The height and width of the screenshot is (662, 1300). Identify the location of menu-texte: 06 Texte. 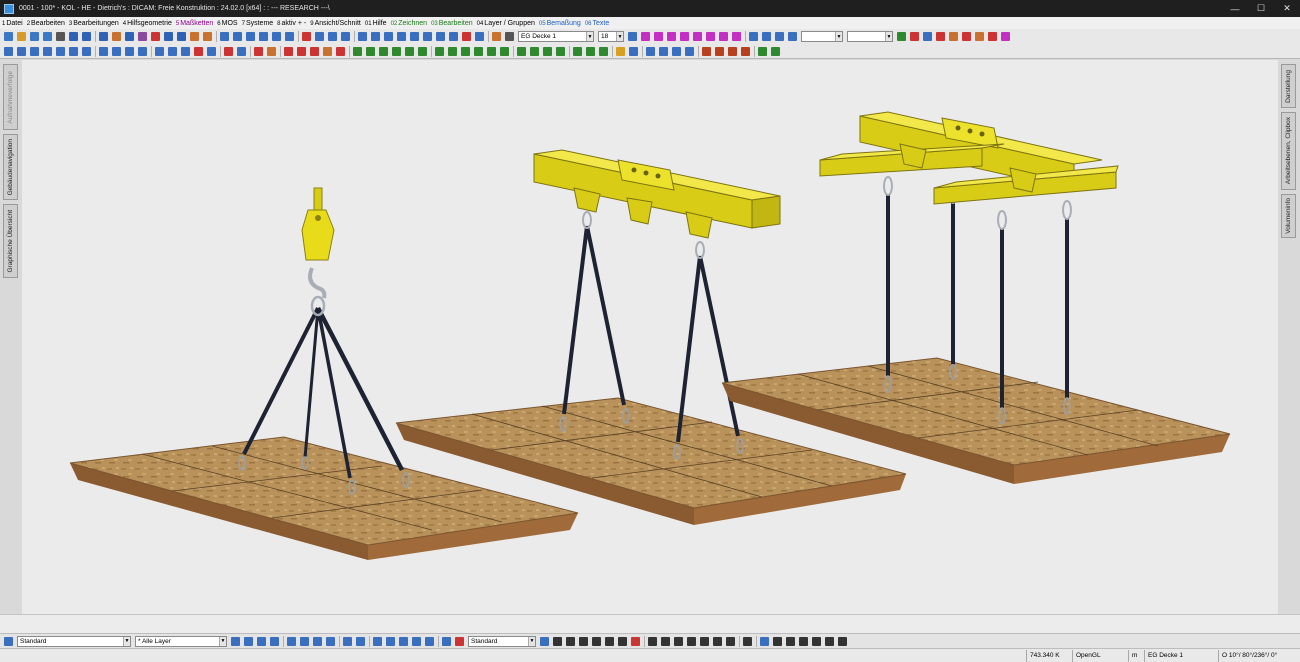
(597, 23).